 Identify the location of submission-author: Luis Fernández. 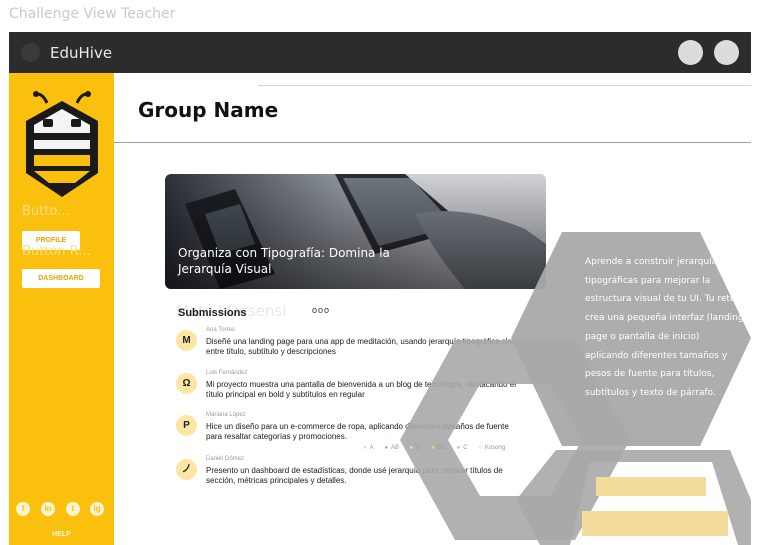
(227, 373).